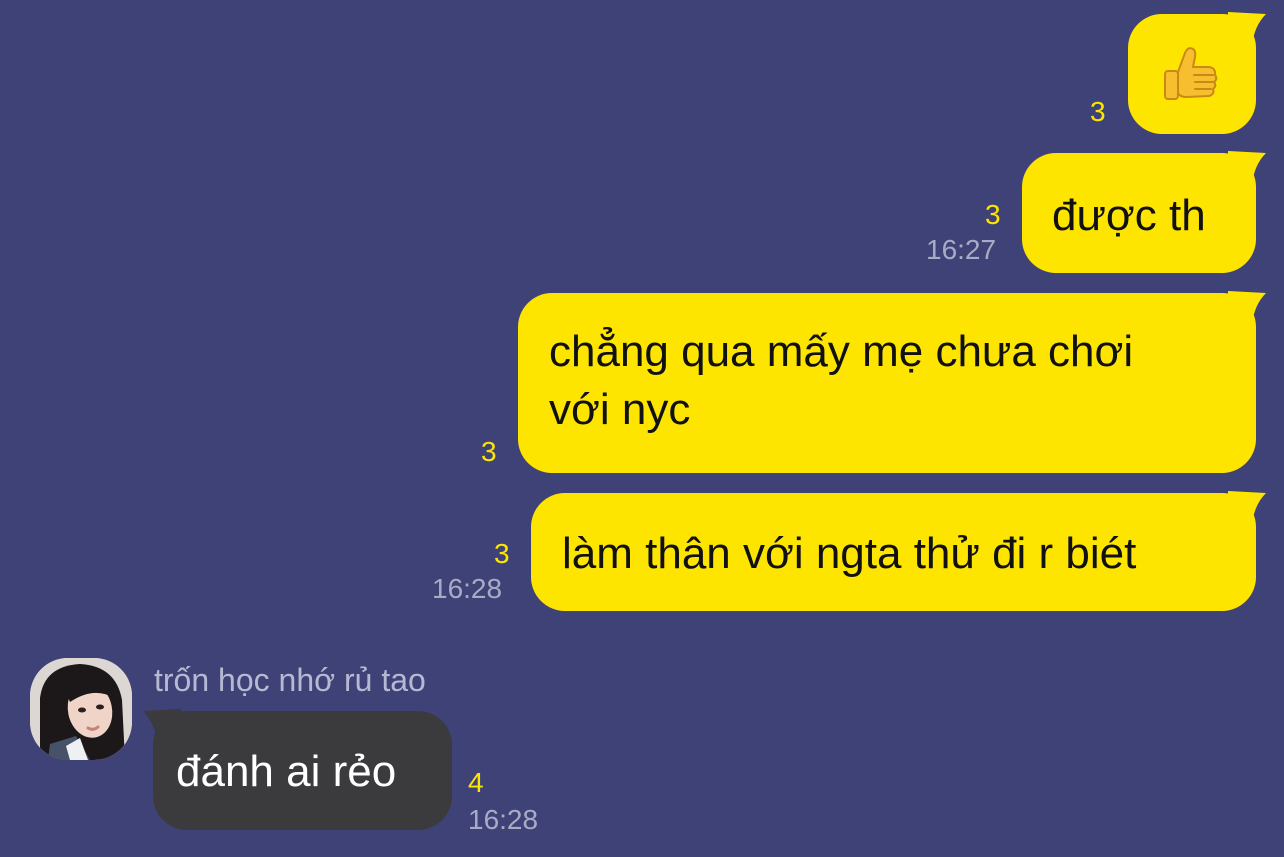 This screenshot has width=1284, height=857. I want to click on message-bubble: được th, so click(1144, 212).